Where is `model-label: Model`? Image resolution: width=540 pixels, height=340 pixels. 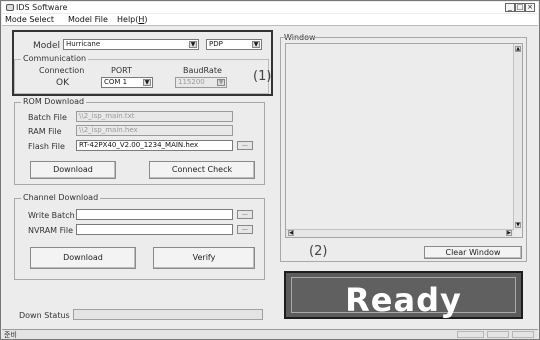
model-label: Model is located at coordinates (47, 46).